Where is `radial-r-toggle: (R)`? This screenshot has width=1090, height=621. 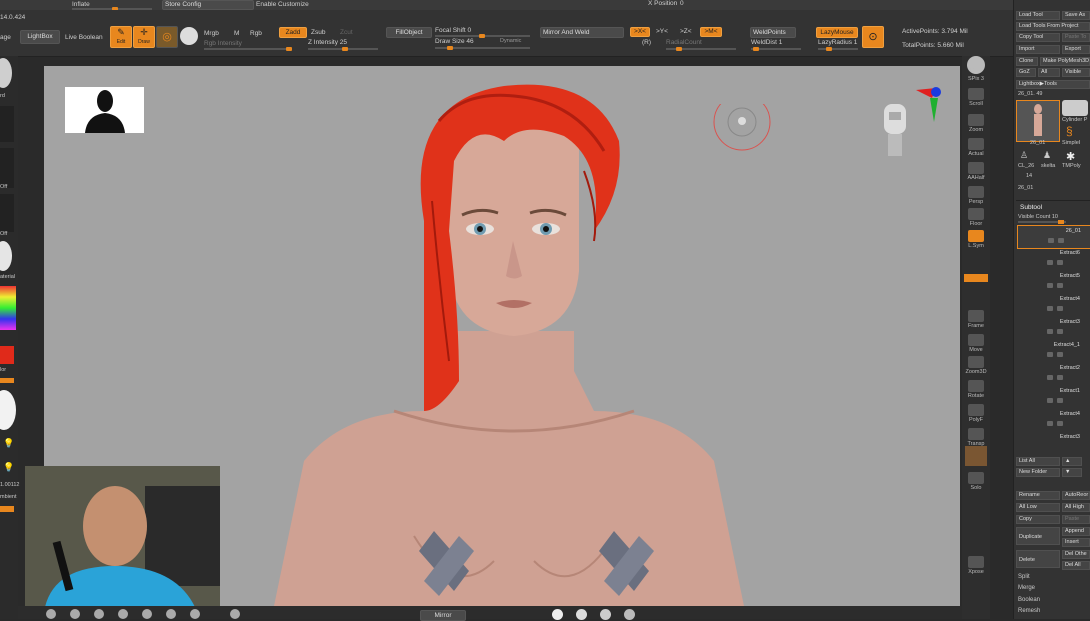 radial-r-toggle: (R) is located at coordinates (646, 42).